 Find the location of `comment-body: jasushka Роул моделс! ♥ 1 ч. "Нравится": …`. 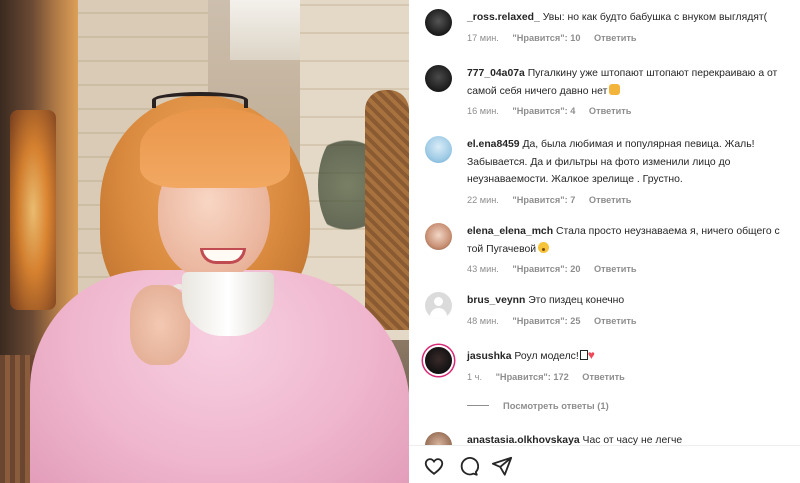

comment-body: jasushka Роул моделс! ♥ 1 ч. "Нравится": … is located at coordinates (632, 365).